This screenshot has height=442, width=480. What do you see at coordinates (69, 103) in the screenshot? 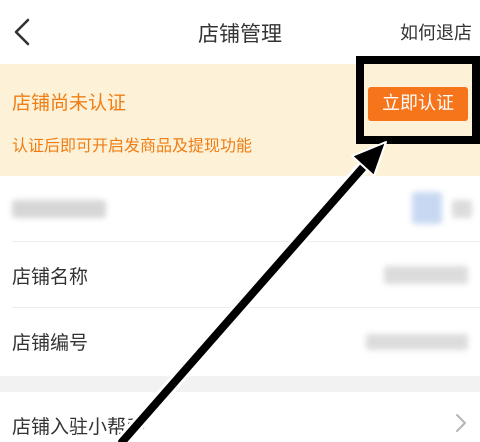
I see `banner-title: 店铺尚未认证` at bounding box center [69, 103].